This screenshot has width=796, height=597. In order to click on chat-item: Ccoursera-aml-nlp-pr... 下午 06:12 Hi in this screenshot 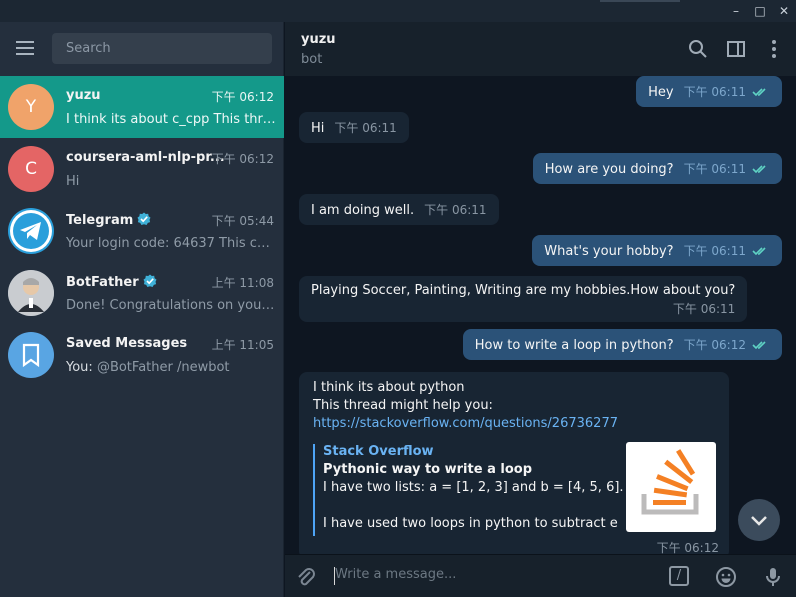, I will do `click(142, 169)`.